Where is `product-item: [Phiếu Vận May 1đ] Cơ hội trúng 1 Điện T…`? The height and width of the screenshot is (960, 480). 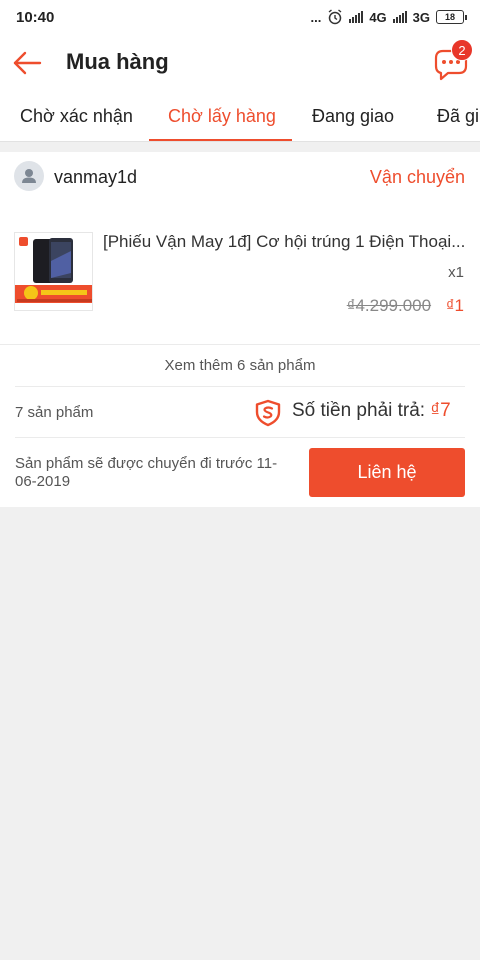
product-item: [Phiếu Vận May 1đ] Cơ hội trúng 1 Điện T… is located at coordinates (240, 277).